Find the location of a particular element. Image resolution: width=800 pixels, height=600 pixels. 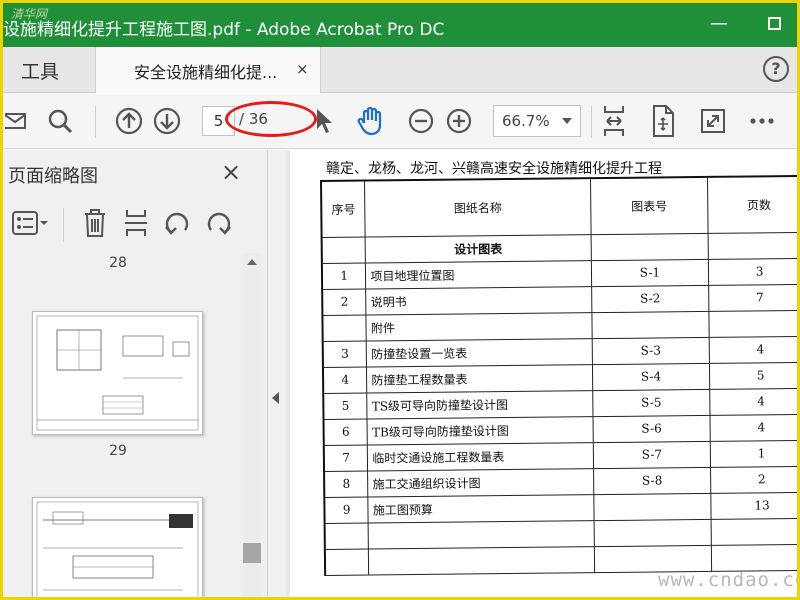

document-heading: 赣定、龙杨、龙河、兴赣高速安全设施精细化提升工程 is located at coordinates (494, 169).